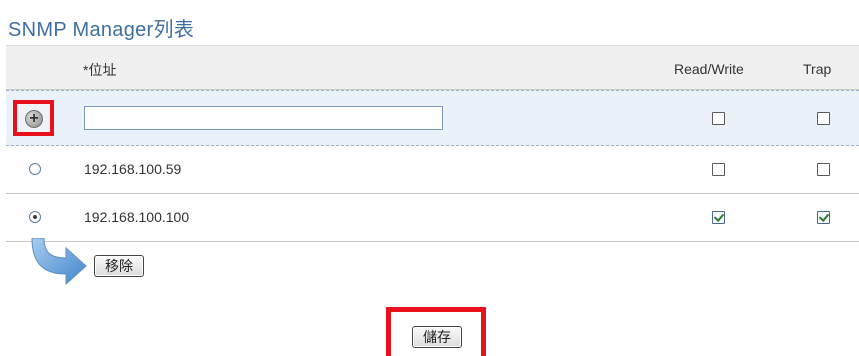 The width and height of the screenshot is (859, 356). What do you see at coordinates (101, 30) in the screenshot?
I see `page-title: SNMP Manager列表` at bounding box center [101, 30].